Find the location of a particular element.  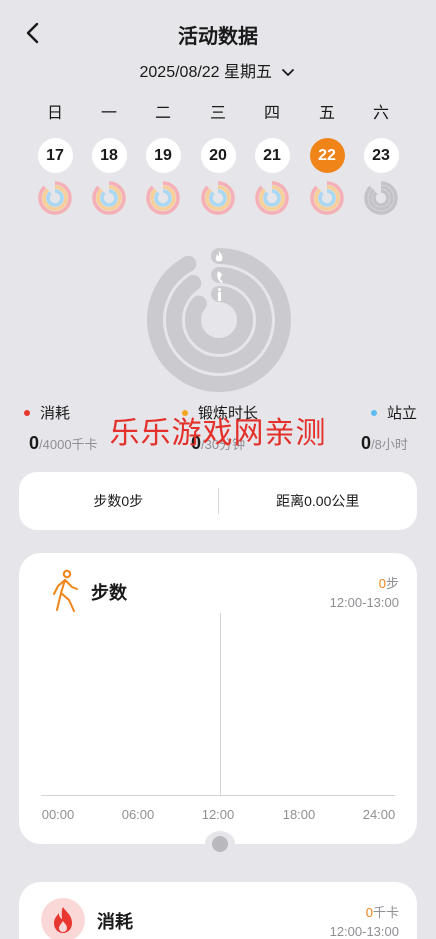

burn-card-value: 0千卡 is located at coordinates (382, 911).